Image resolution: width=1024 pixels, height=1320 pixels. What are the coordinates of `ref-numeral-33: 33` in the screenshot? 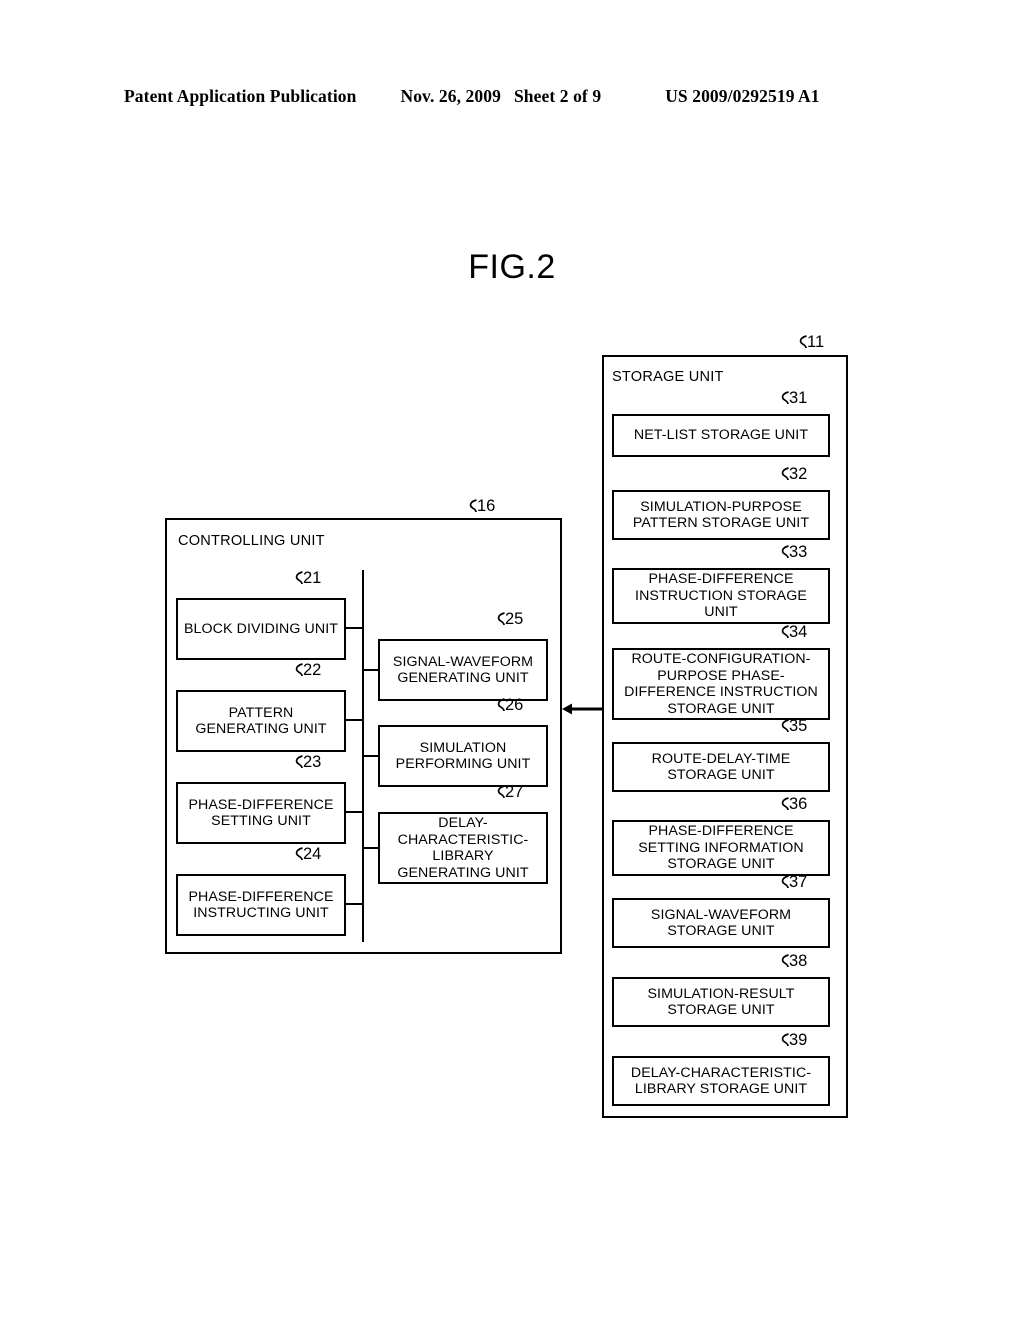 It's located at (793, 552).